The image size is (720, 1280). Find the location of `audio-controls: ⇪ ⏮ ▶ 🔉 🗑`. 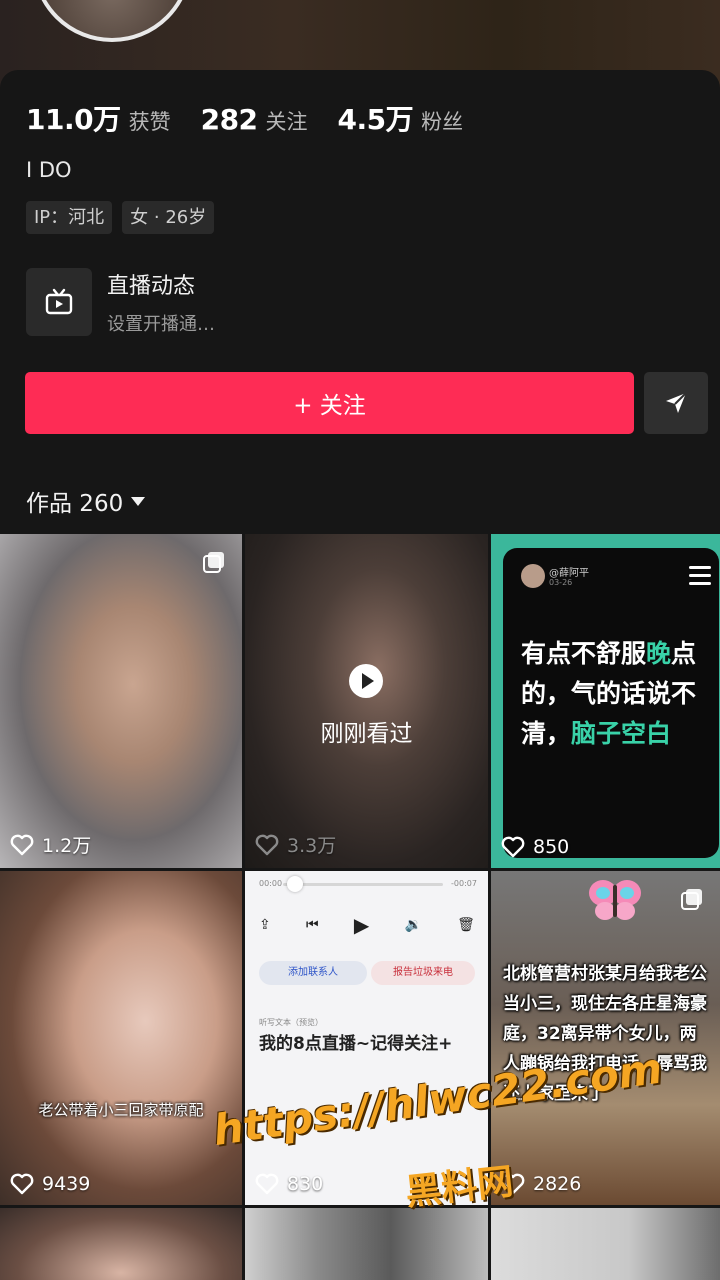

audio-controls: ⇪ ⏮ ▶ 🔉 🗑 is located at coordinates (367, 925).